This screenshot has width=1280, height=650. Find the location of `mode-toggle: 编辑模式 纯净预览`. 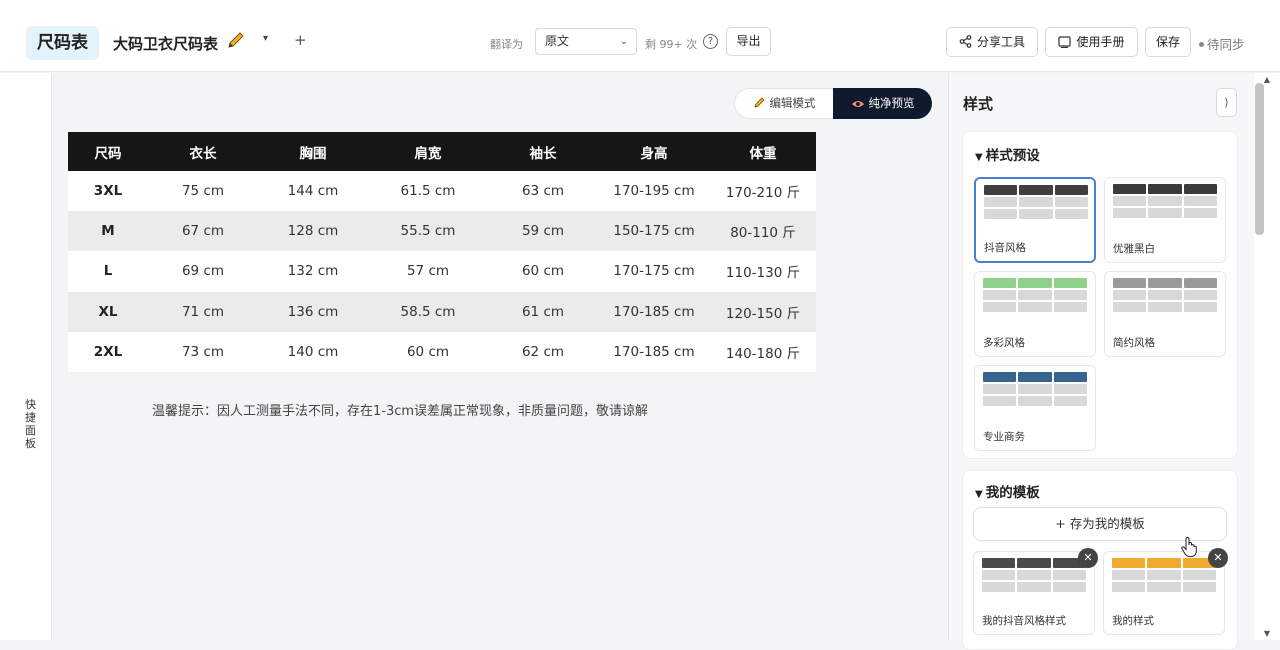

mode-toggle: 编辑模式 纯净预览 is located at coordinates (833, 103).